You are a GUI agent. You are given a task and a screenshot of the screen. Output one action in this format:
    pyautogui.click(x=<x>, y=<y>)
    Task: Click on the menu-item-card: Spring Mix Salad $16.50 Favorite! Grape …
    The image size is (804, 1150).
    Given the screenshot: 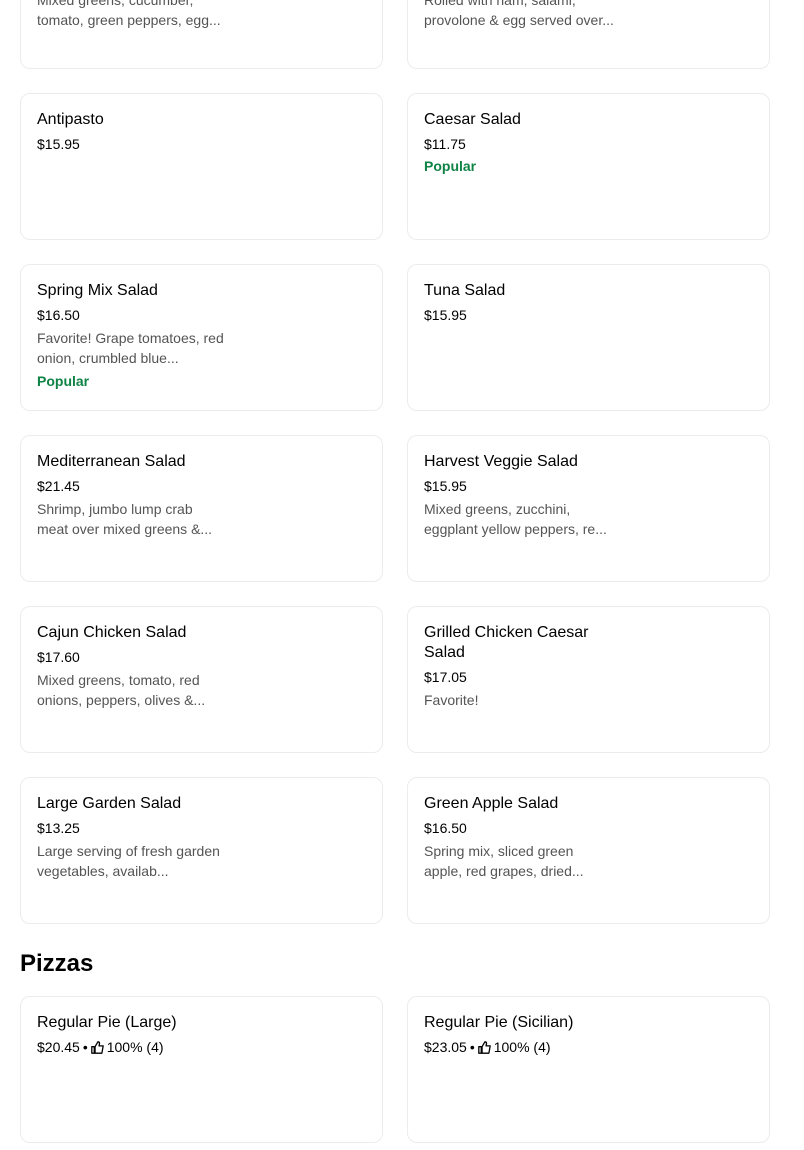 What is the action you would take?
    pyautogui.click(x=201, y=337)
    